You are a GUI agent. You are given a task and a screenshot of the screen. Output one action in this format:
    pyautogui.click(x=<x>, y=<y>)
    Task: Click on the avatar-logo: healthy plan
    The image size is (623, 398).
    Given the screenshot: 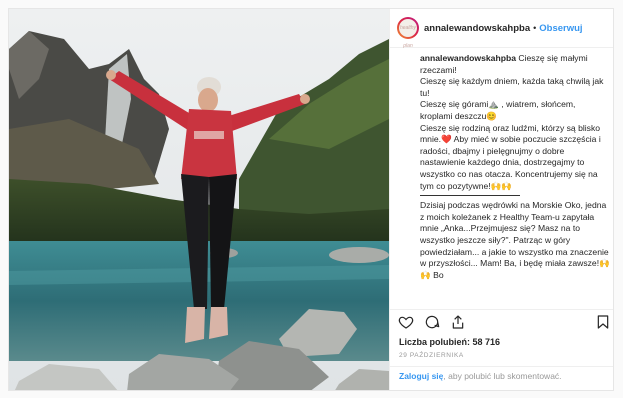 What is the action you would take?
    pyautogui.click(x=408, y=34)
    